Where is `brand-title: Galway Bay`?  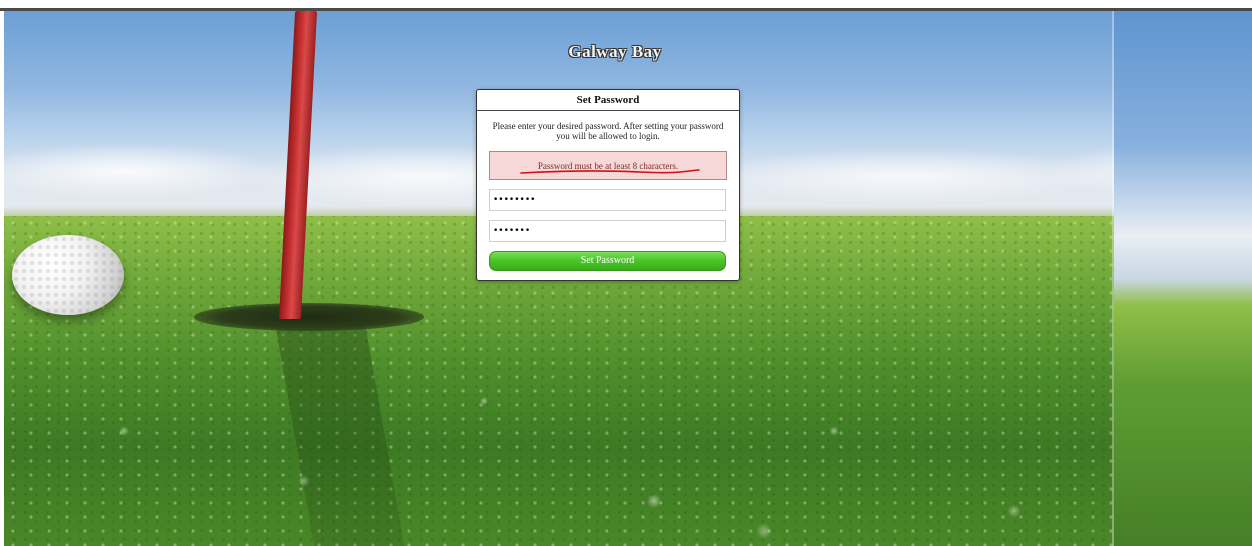
brand-title: Galway Bay is located at coordinates (615, 51).